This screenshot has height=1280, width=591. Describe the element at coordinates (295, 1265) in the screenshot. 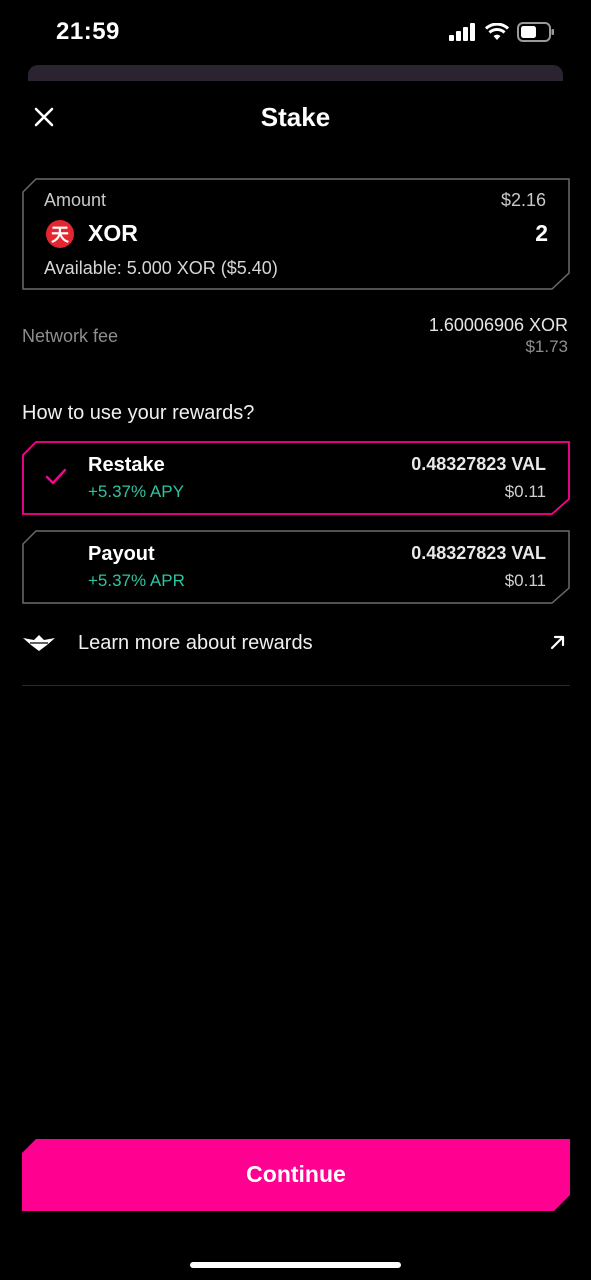

I see `home-indicator` at that location.